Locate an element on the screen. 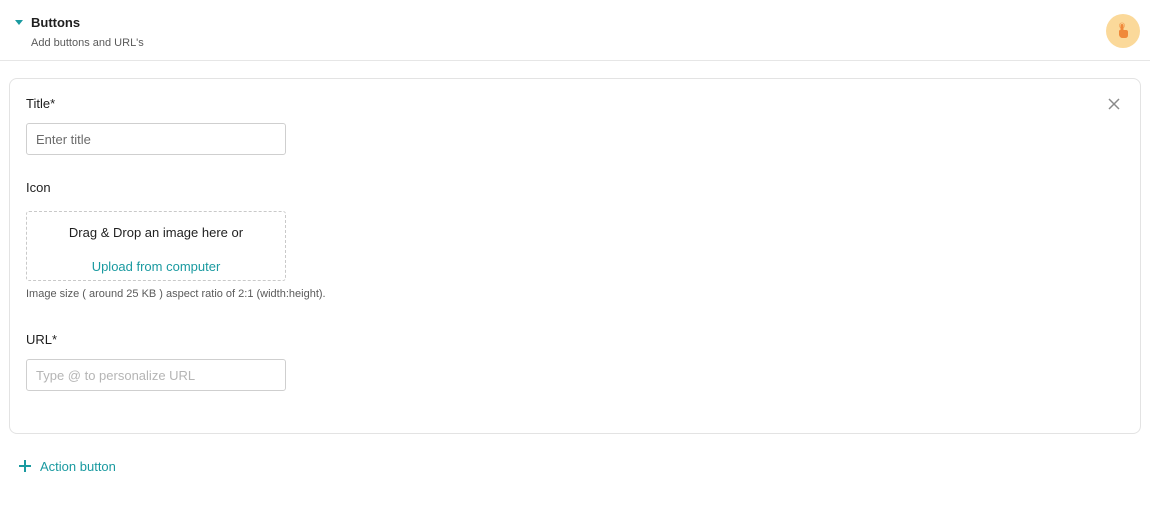 This screenshot has height=510, width=1150. plus-icon is located at coordinates (25, 466).